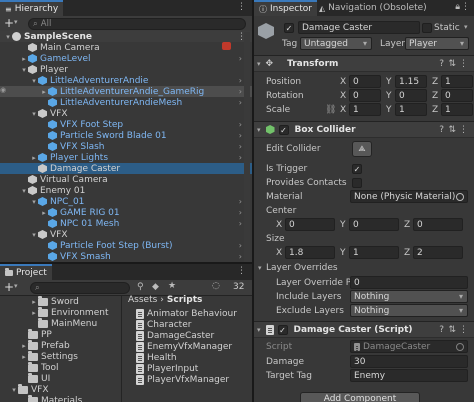 The height and width of the screenshot is (402, 474). What do you see at coordinates (60, 367) in the screenshot?
I see `folder-item: Tool` at bounding box center [60, 367].